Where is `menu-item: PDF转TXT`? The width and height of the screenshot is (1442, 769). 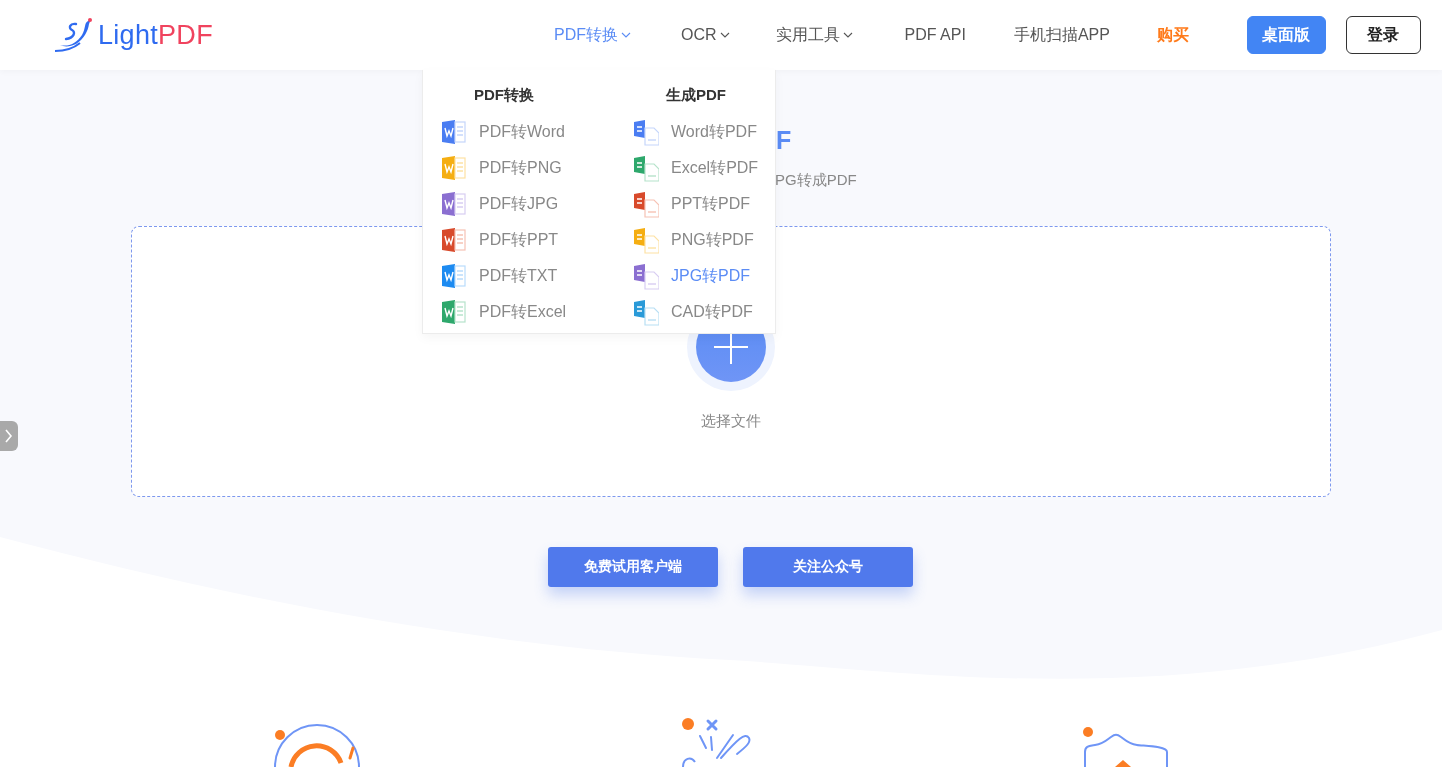
menu-item: PDF转TXT is located at coordinates (499, 276).